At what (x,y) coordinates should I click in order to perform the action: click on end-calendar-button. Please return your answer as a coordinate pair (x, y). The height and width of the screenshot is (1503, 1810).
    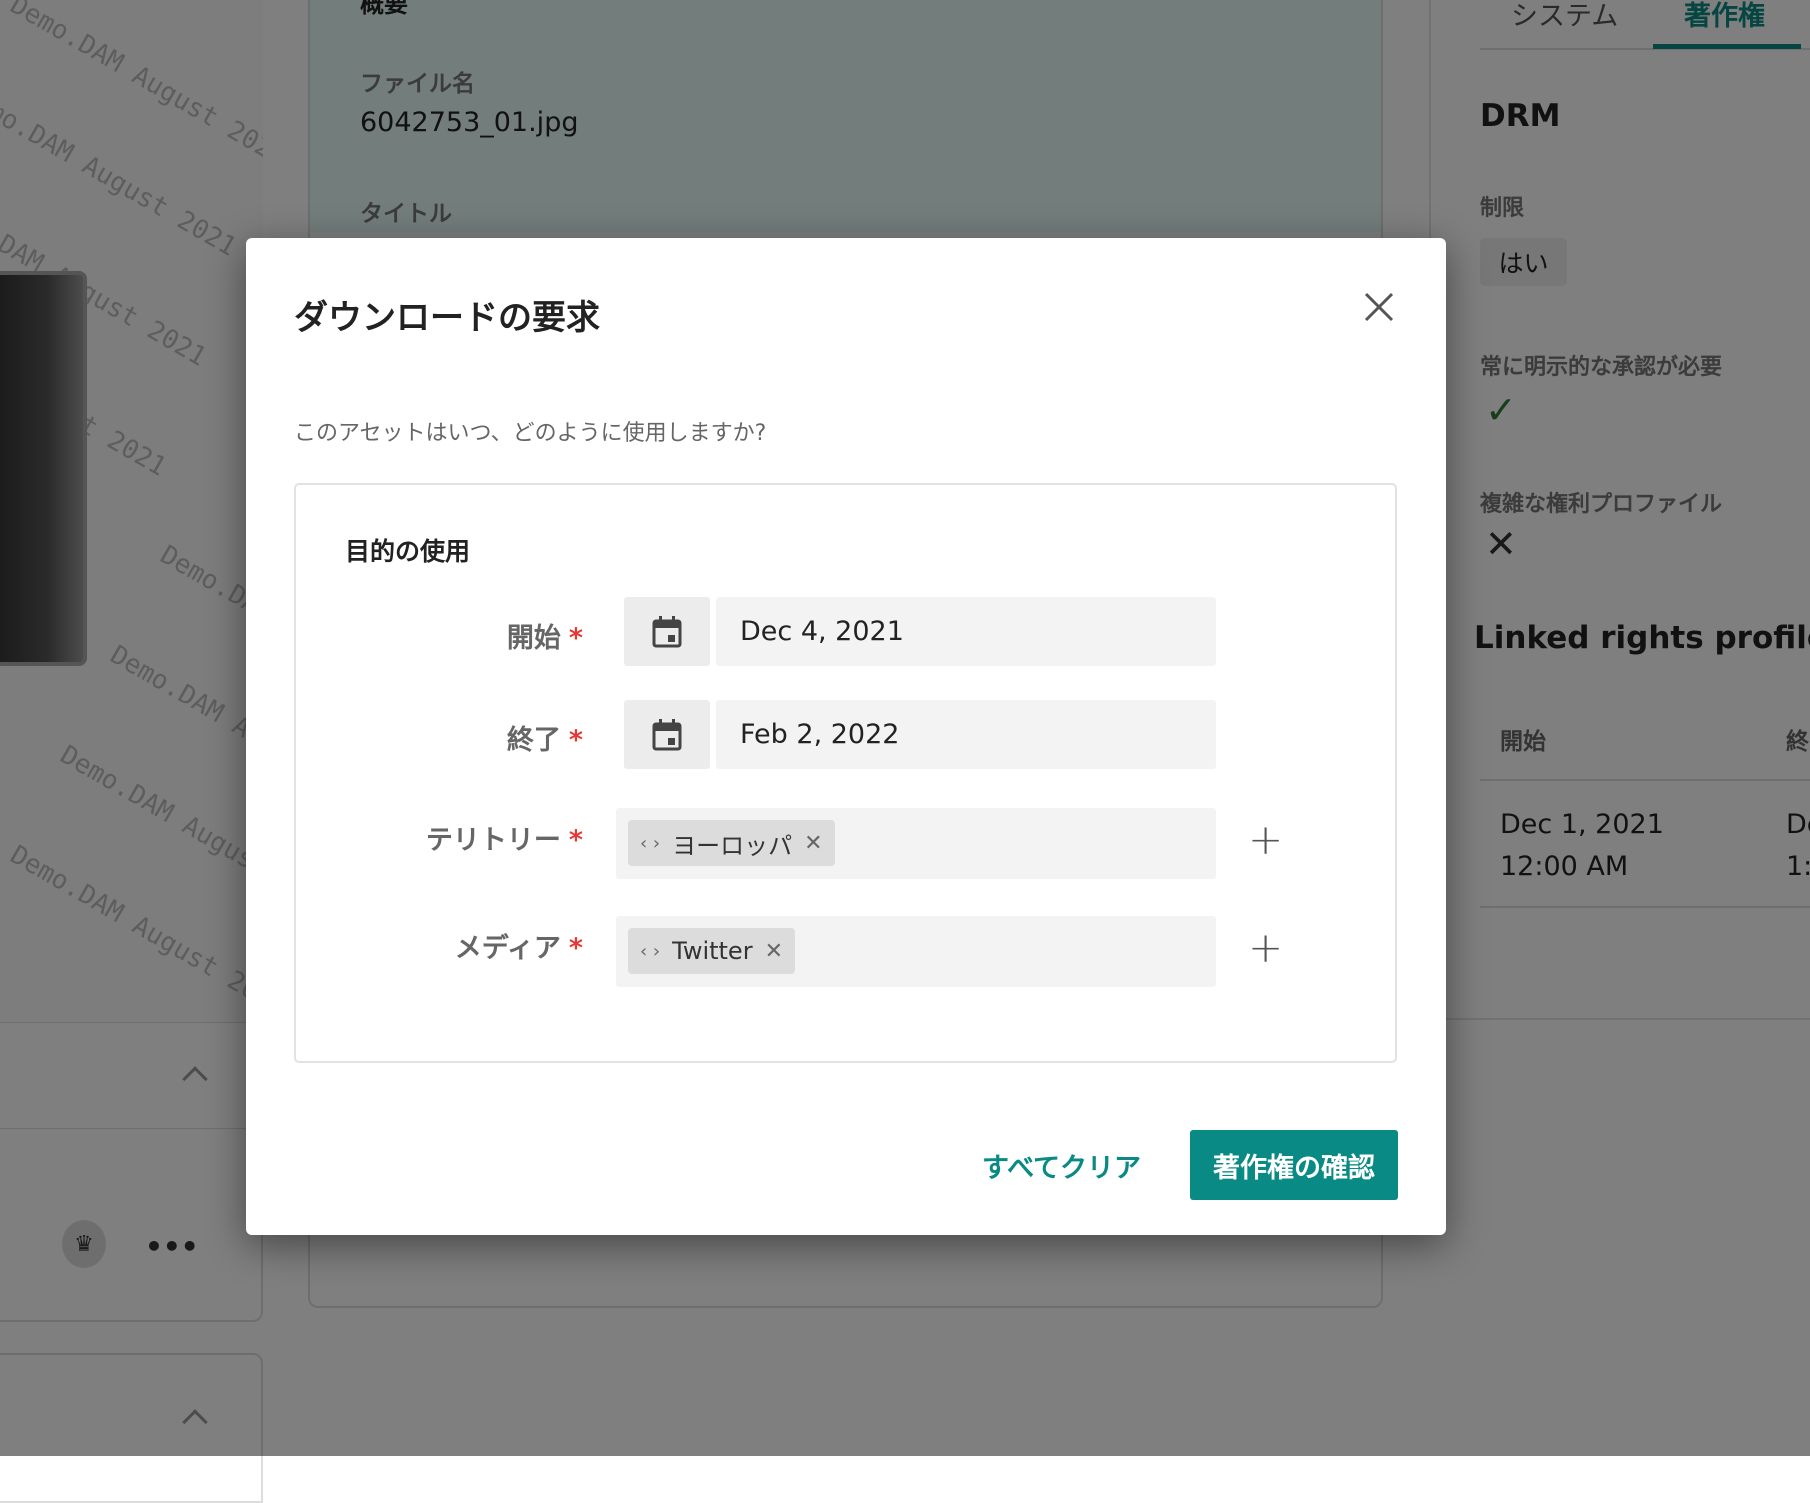
    Looking at the image, I should click on (667, 734).